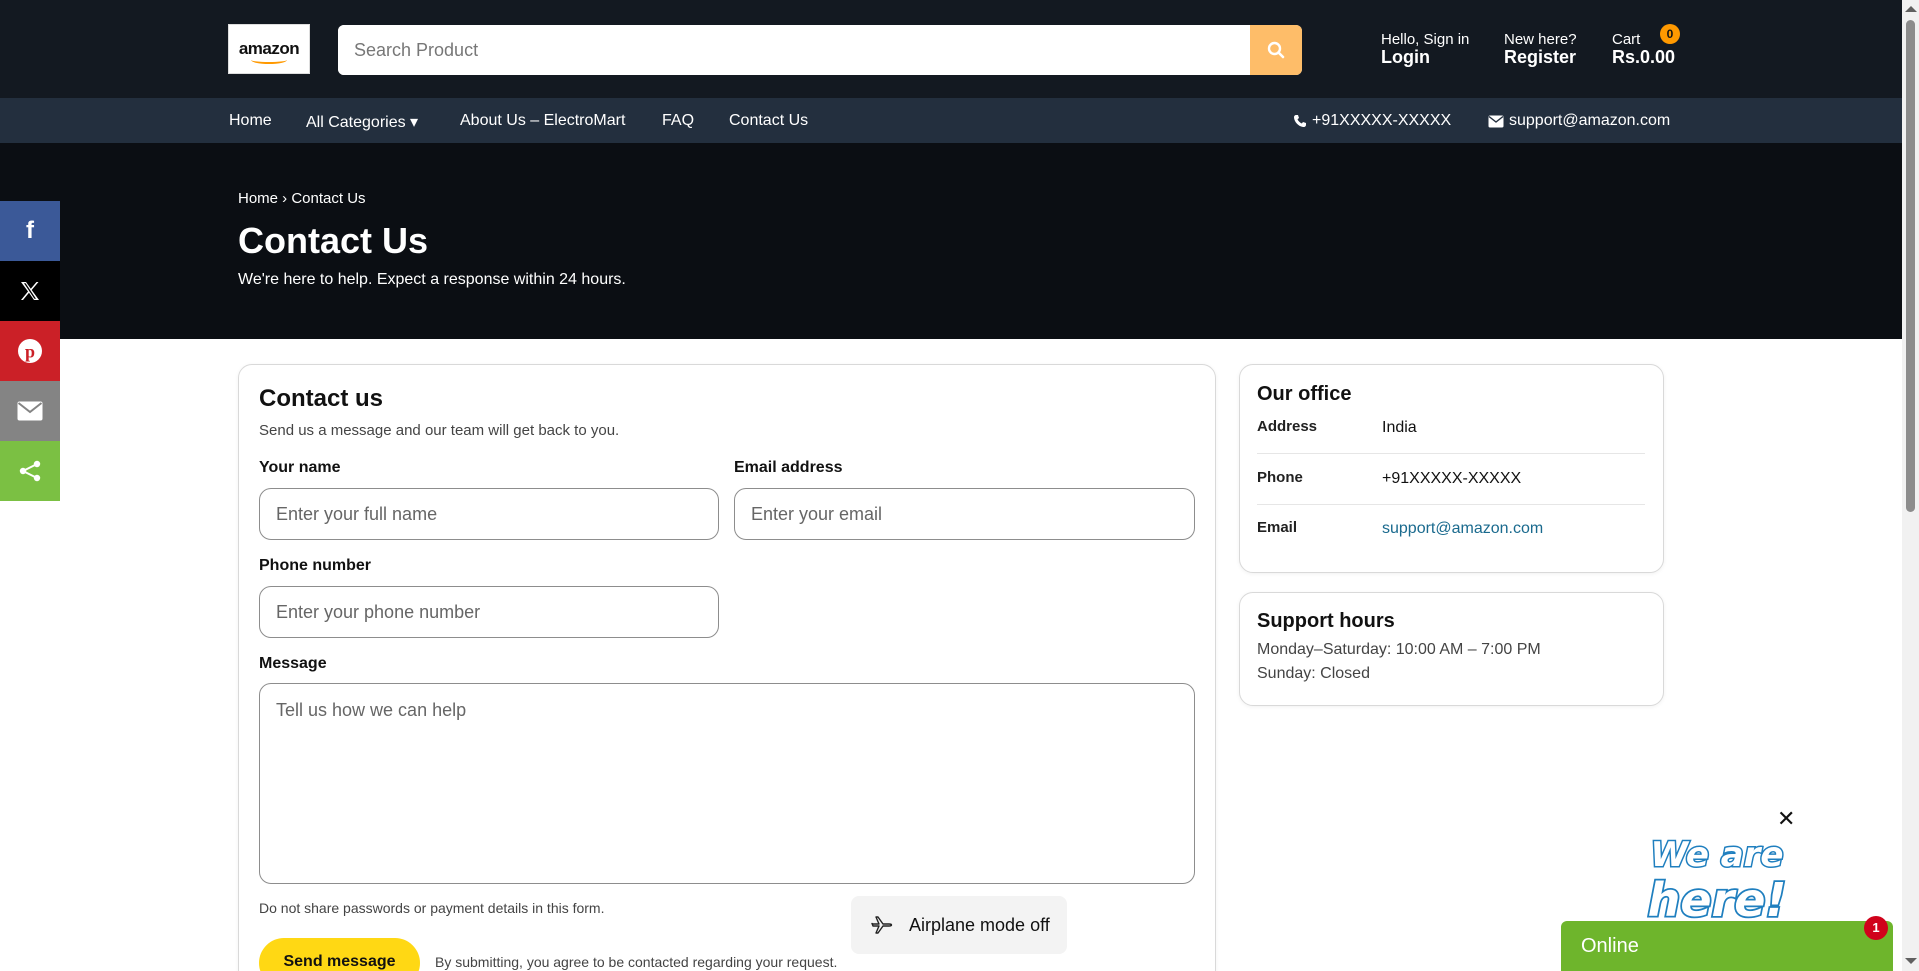 Image resolution: width=1919 pixels, height=971 pixels. I want to click on pinterest-share-button: p, so click(30, 351).